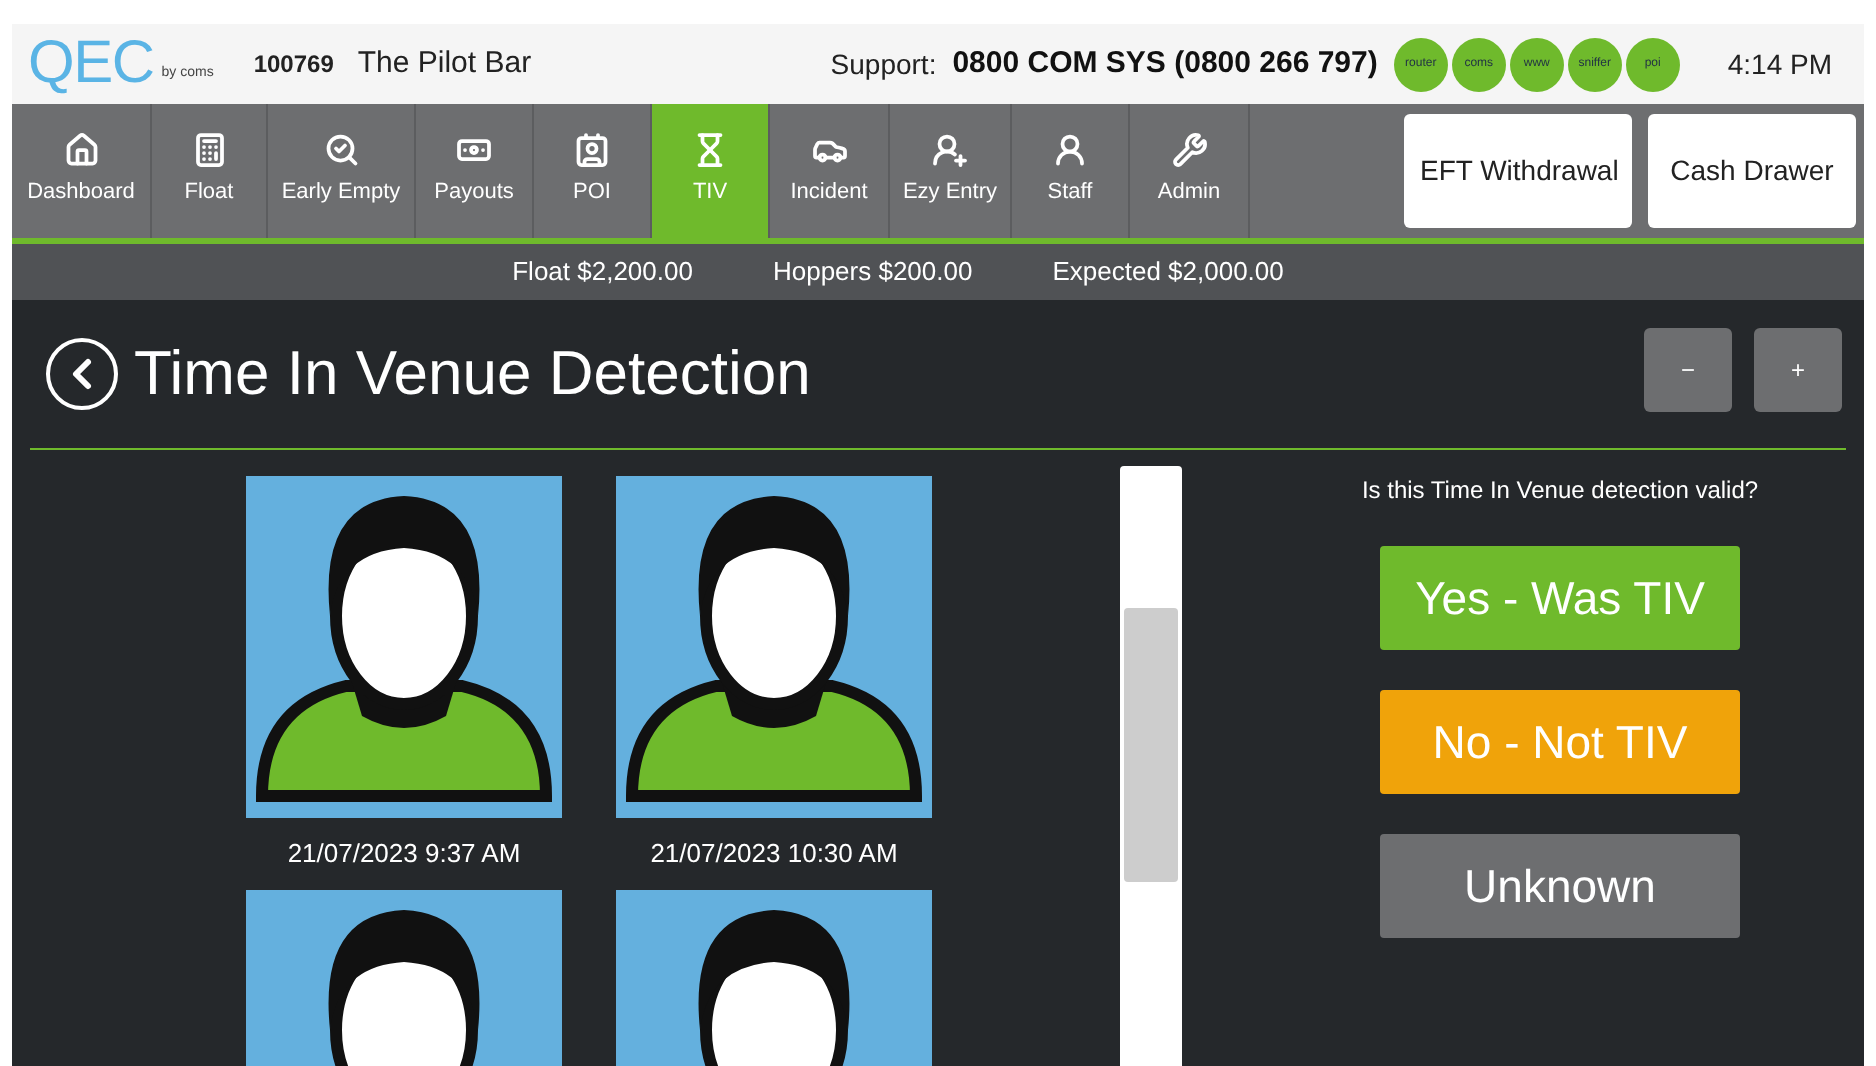 The image size is (1876, 1066). What do you see at coordinates (592, 150) in the screenshot?
I see `id-card-icon` at bounding box center [592, 150].